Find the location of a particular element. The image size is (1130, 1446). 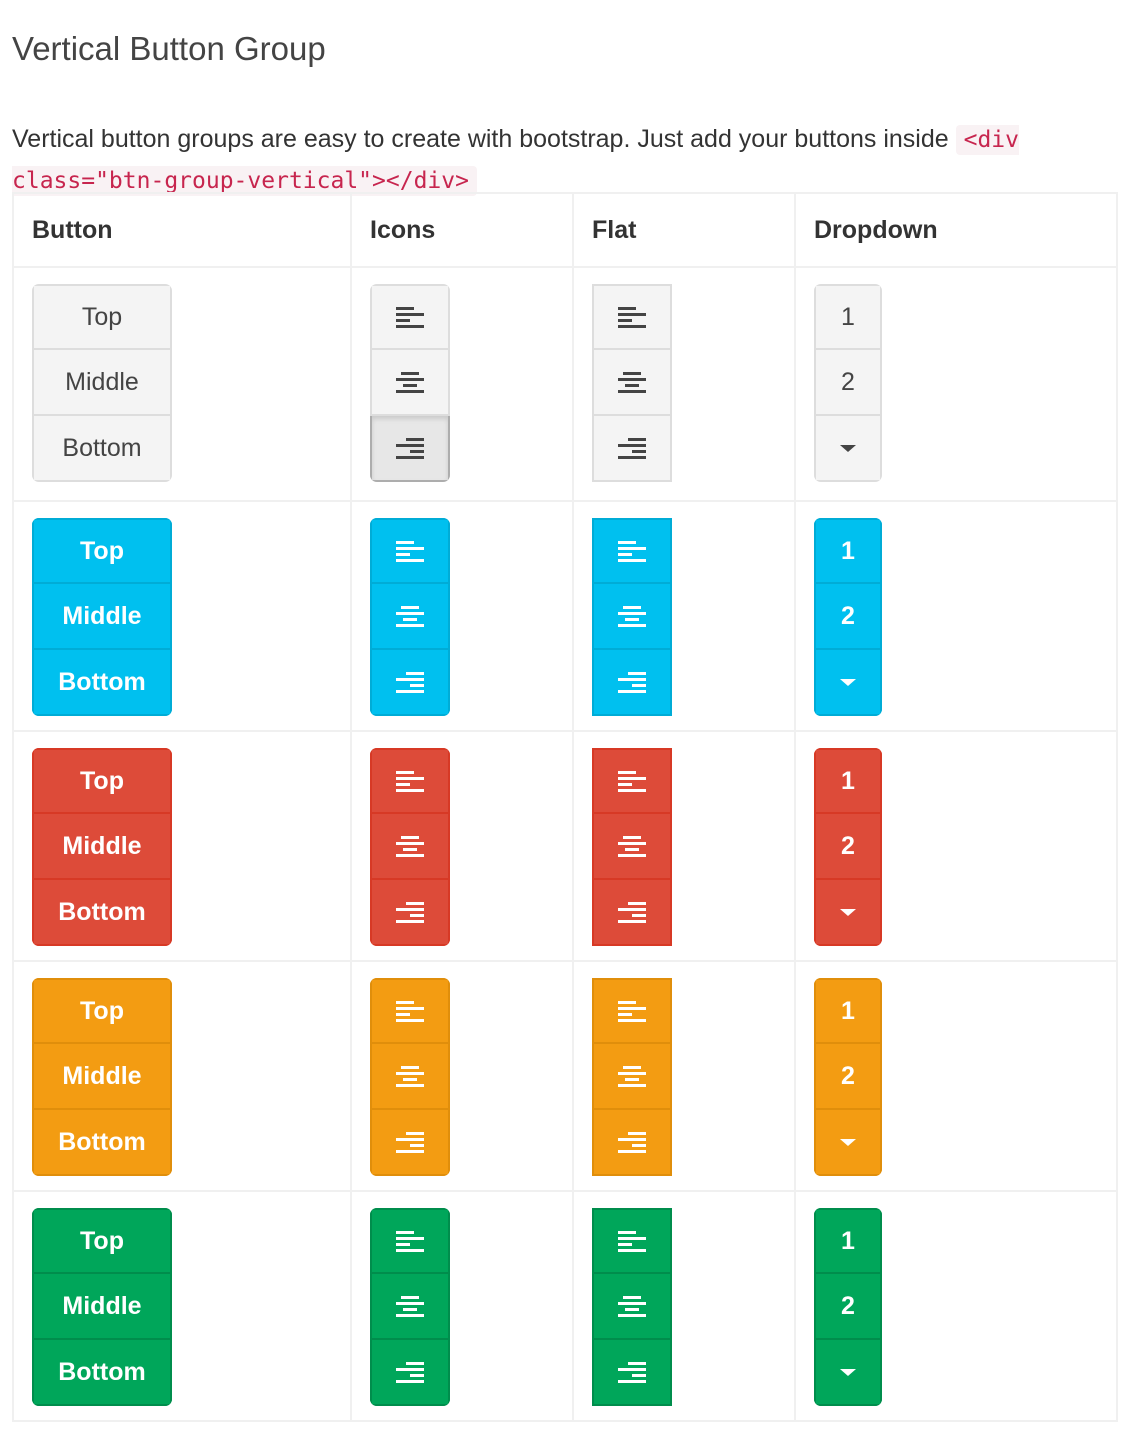

dropdown-button-group-default: 12 is located at coordinates (848, 383).